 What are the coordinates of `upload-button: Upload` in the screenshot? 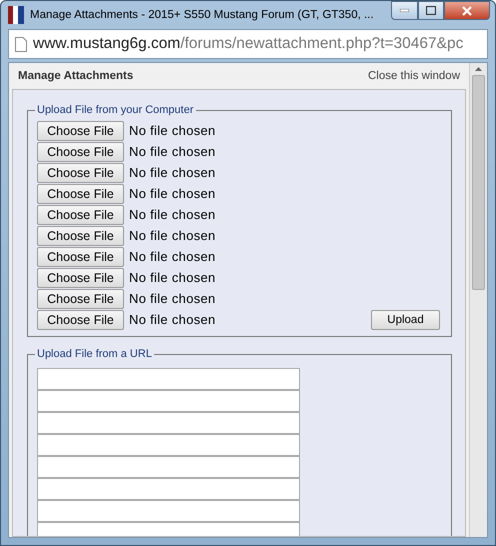 It's located at (405, 320).